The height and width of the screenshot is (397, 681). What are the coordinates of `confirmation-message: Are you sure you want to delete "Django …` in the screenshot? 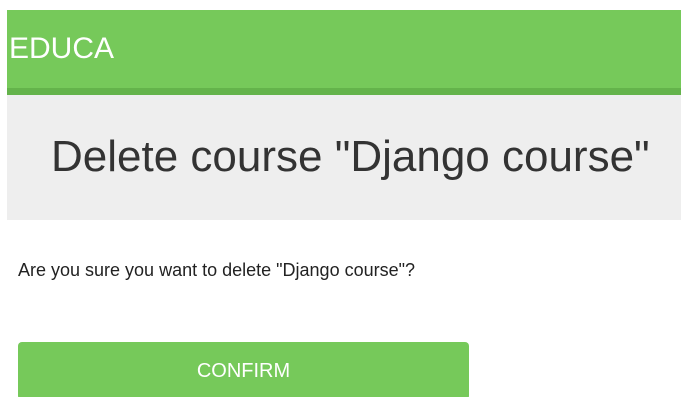 It's located at (217, 270).